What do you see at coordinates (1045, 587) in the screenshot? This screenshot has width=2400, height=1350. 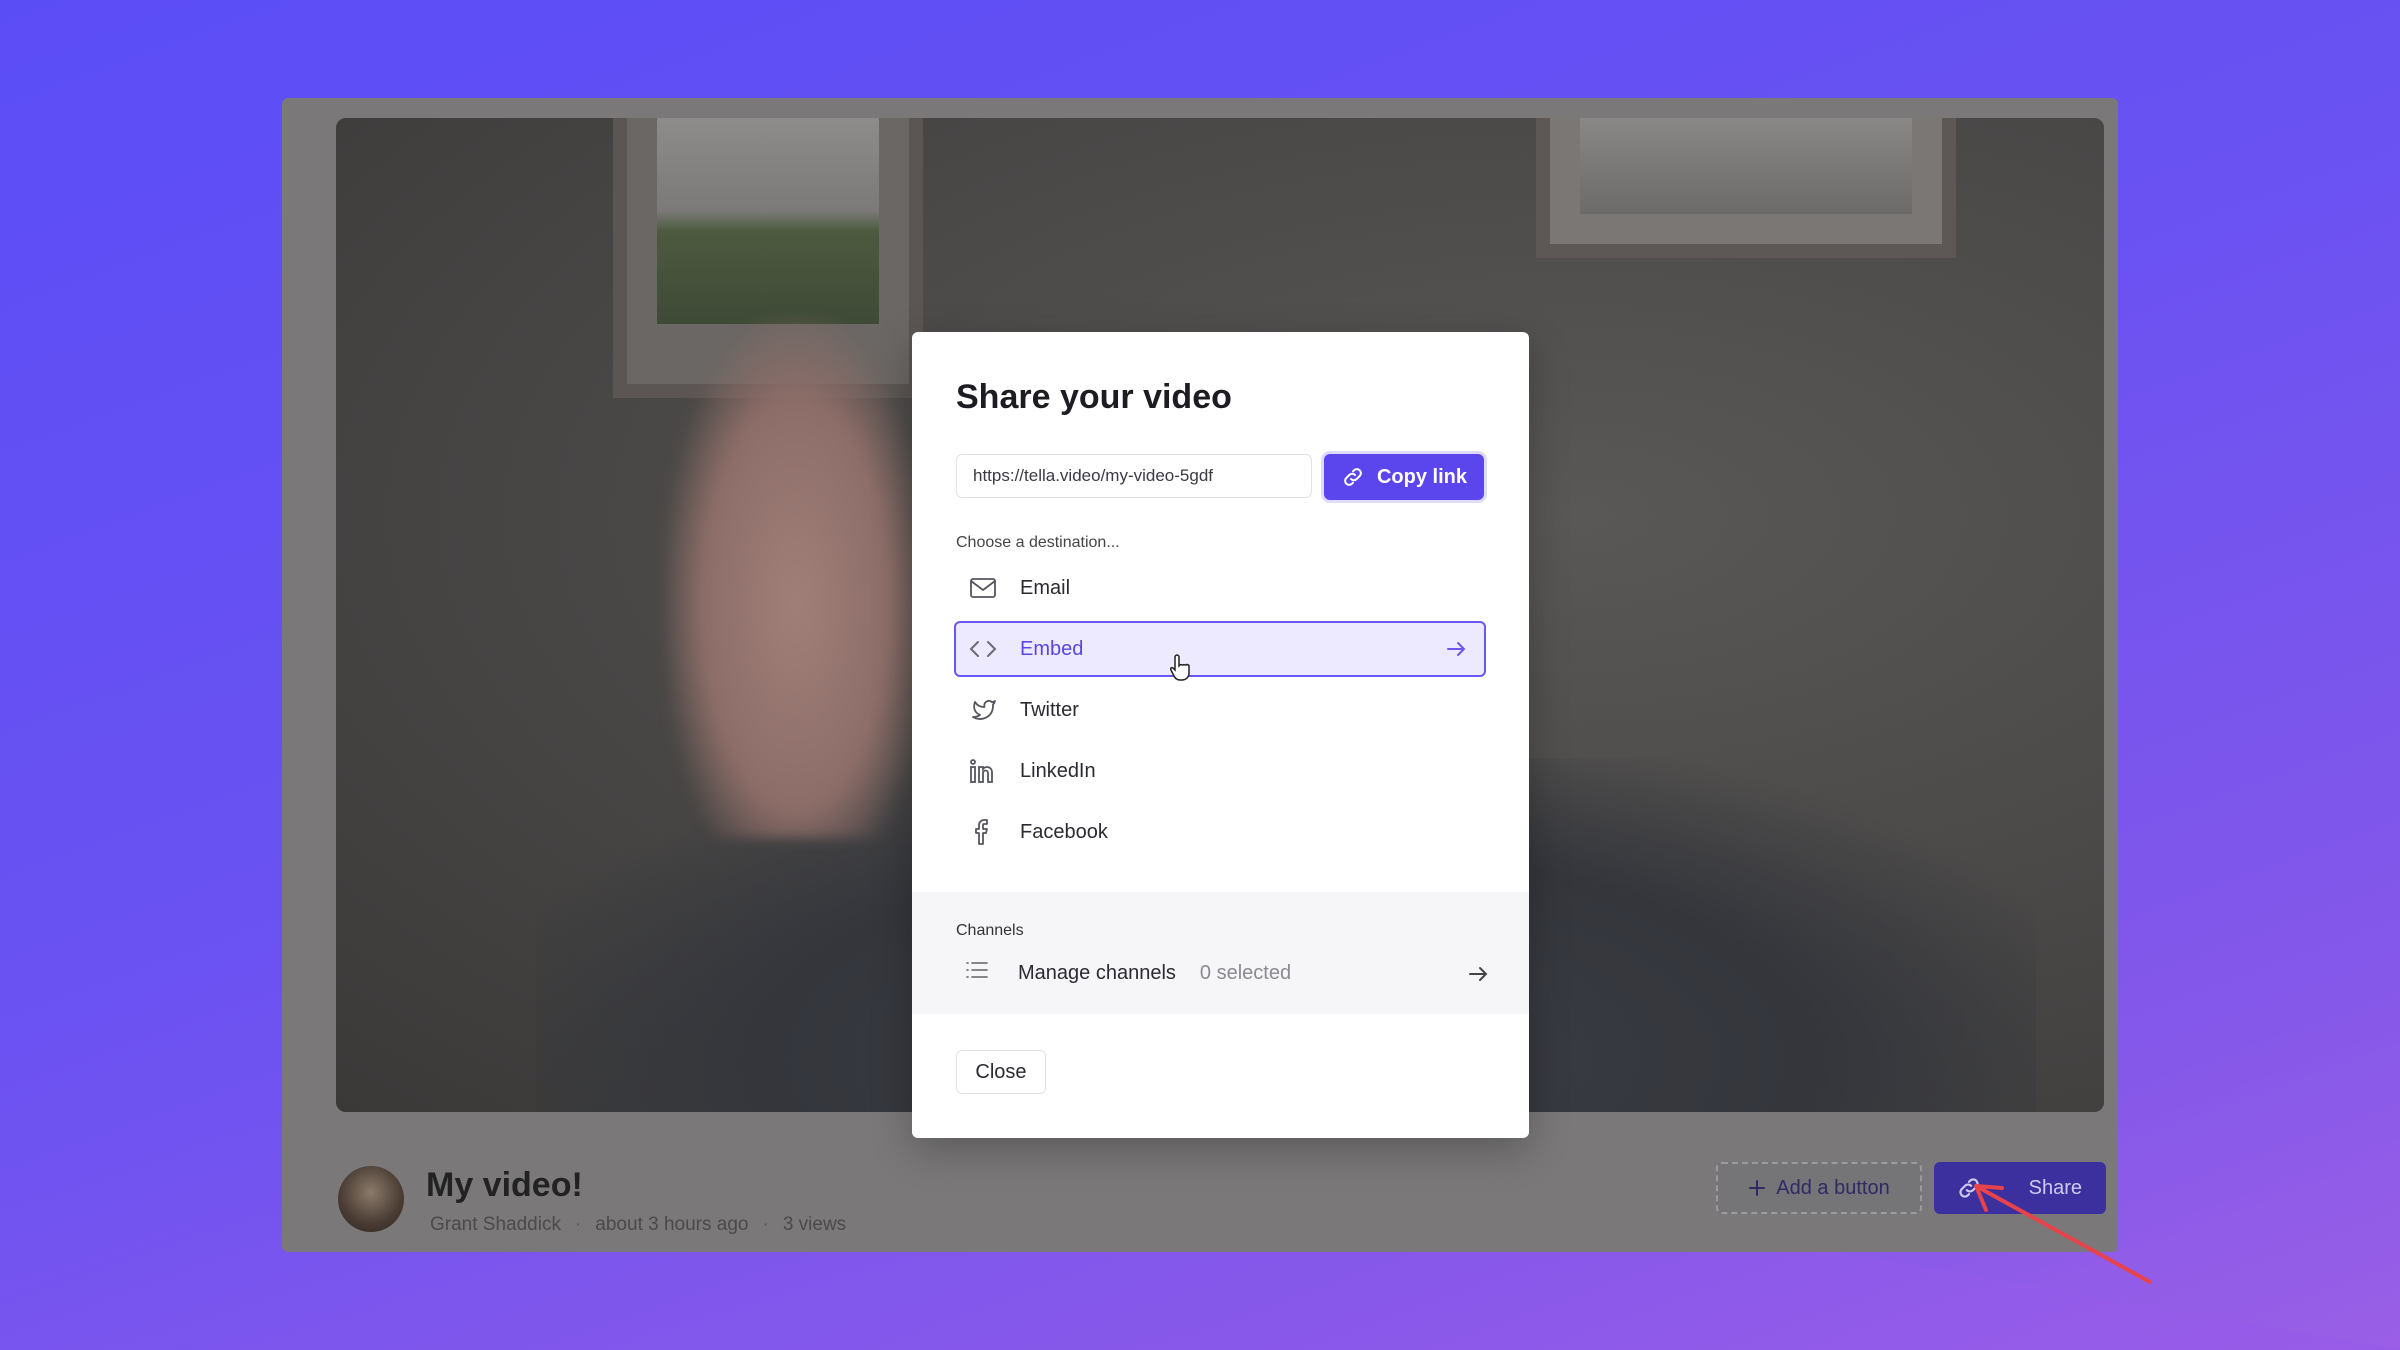 I see `destination-label-email: Email` at bounding box center [1045, 587].